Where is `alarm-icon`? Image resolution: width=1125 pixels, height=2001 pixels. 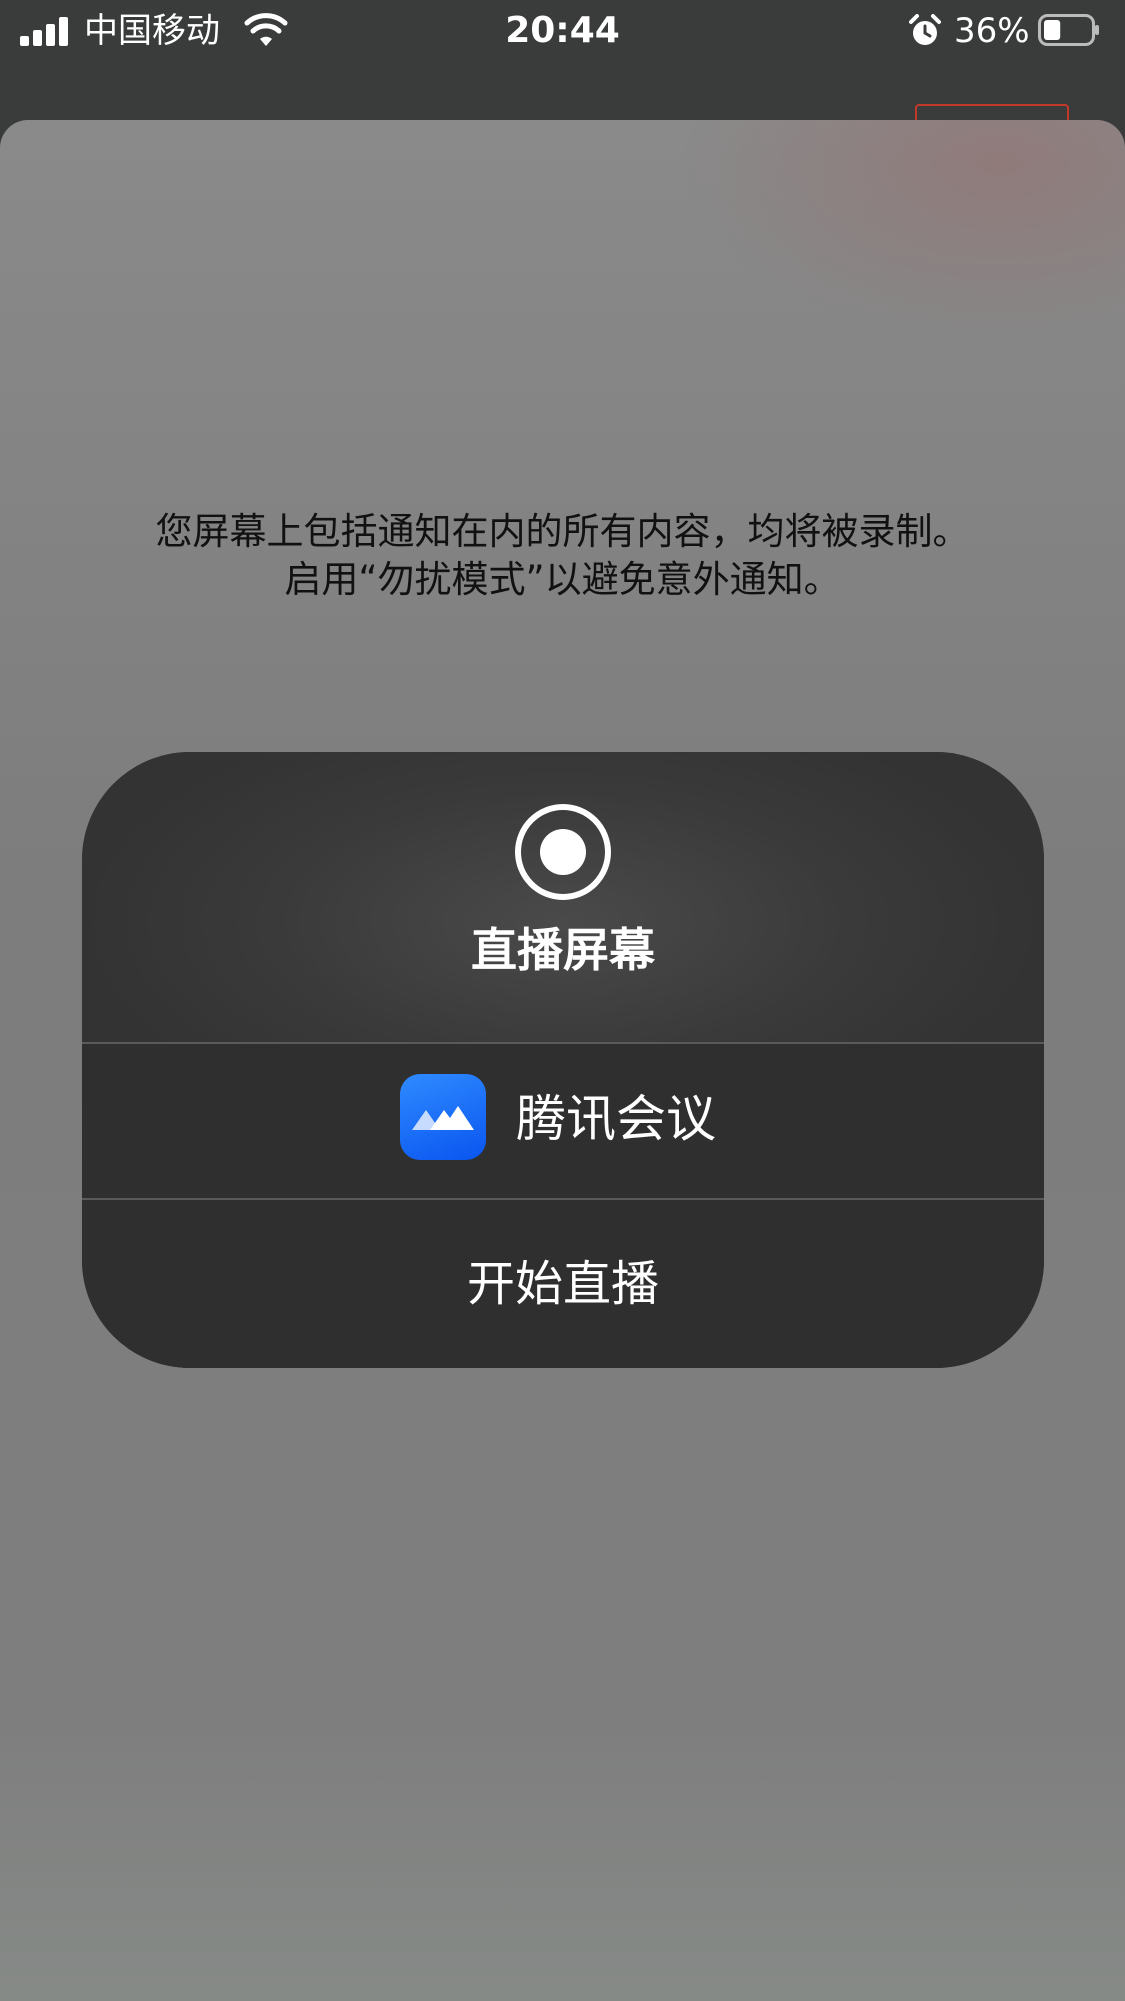
alarm-icon is located at coordinates (925, 29).